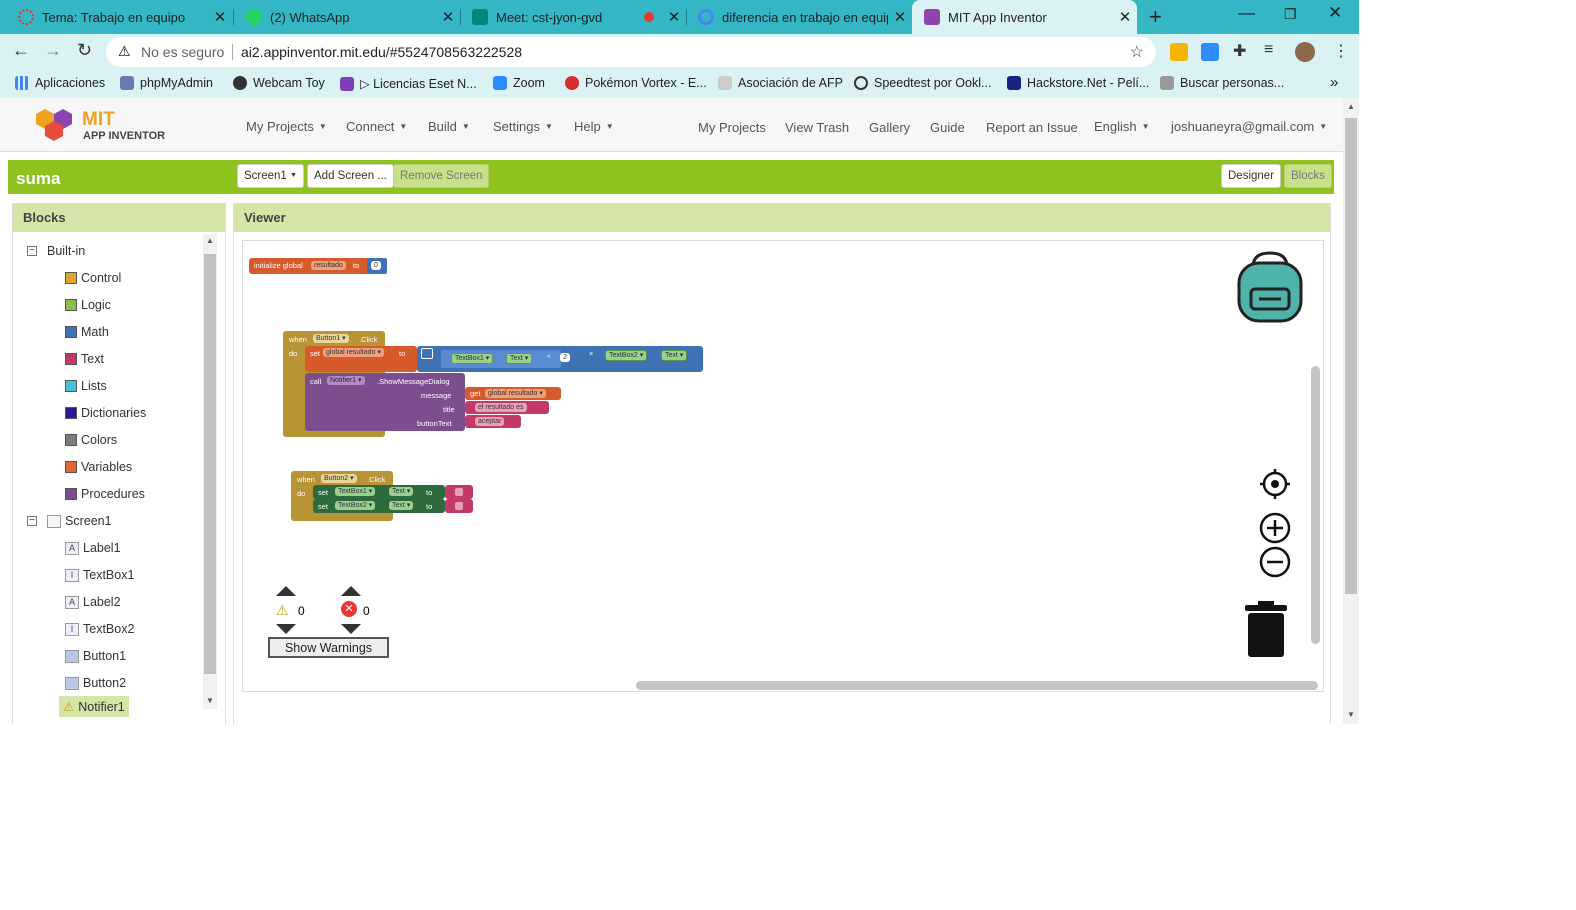 The height and width of the screenshot is (910, 1576). Describe the element at coordinates (84, 359) in the screenshot. I see `category-text: Text` at that location.